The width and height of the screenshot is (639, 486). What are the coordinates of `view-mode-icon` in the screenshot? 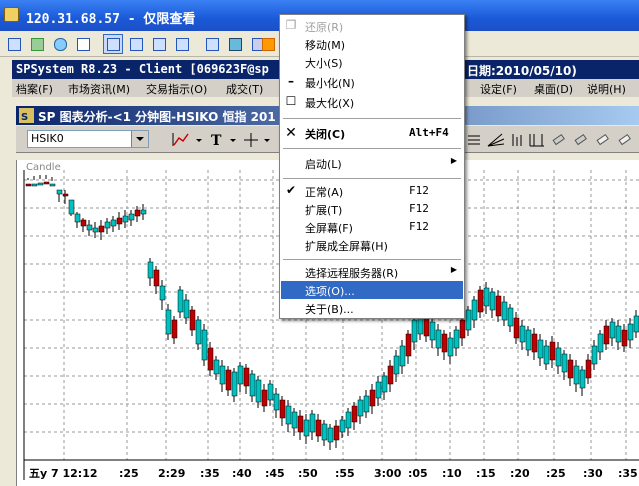 It's located at (113, 44).